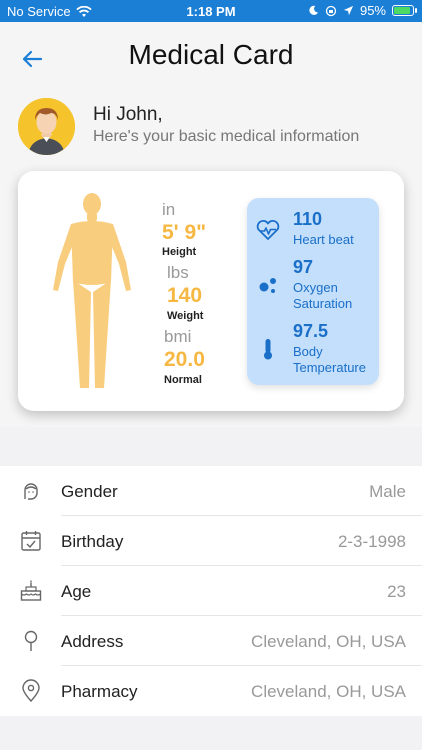 This screenshot has width=422, height=750. Describe the element at coordinates (211, 491) in the screenshot. I see `detail-row-gender: Gender Male` at that location.